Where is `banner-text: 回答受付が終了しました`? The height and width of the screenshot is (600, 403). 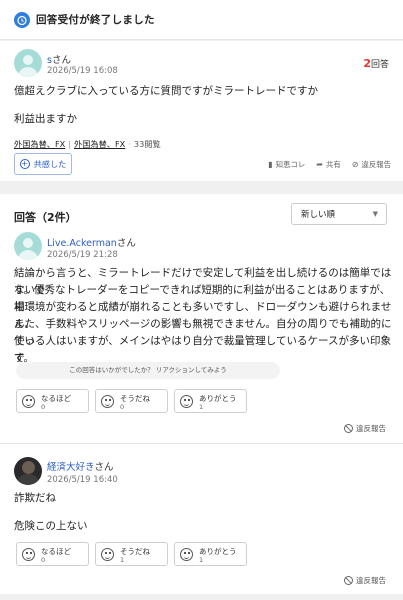 banner-text: 回答受付が終了しました is located at coordinates (95, 20).